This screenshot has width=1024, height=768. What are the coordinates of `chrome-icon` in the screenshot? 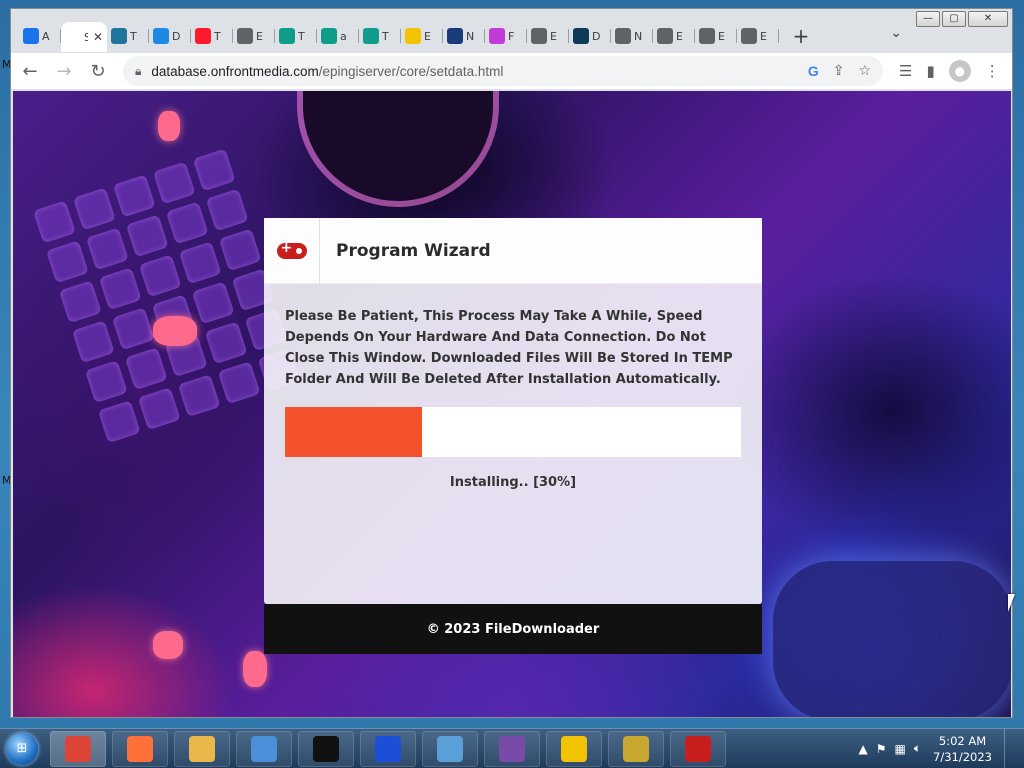 It's located at (623, 36).